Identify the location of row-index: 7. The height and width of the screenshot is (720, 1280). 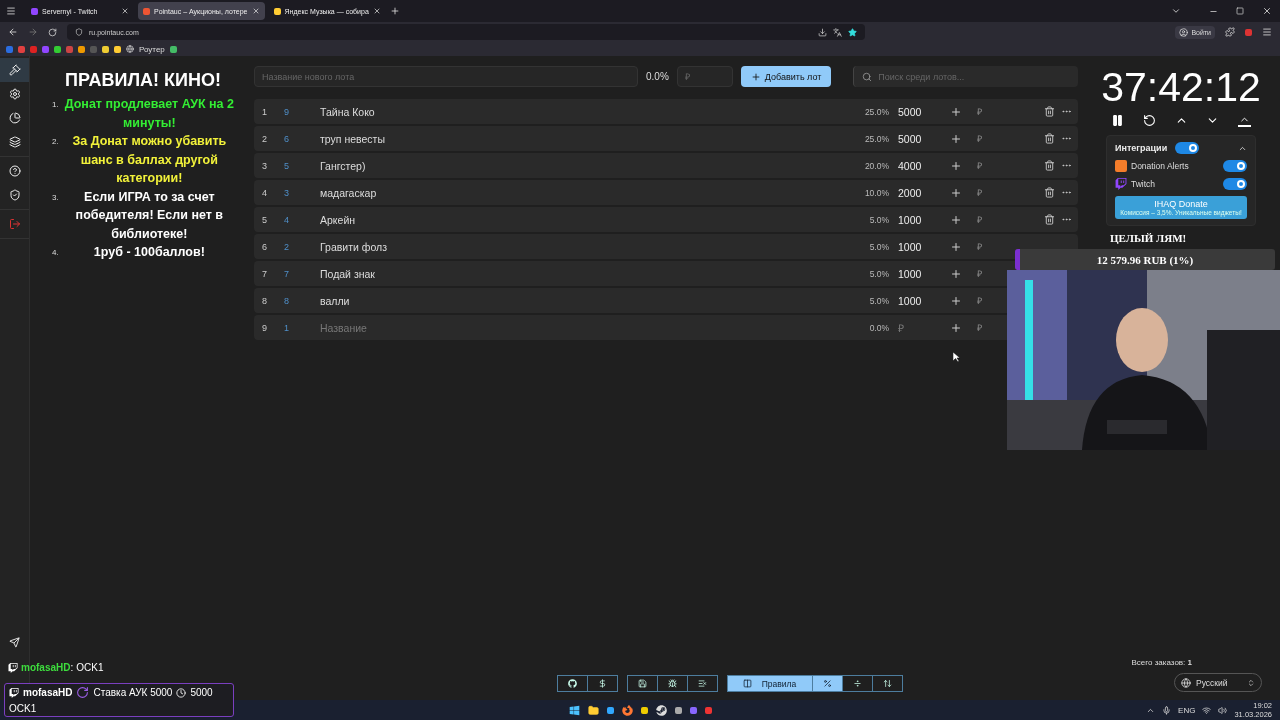
(264, 273).